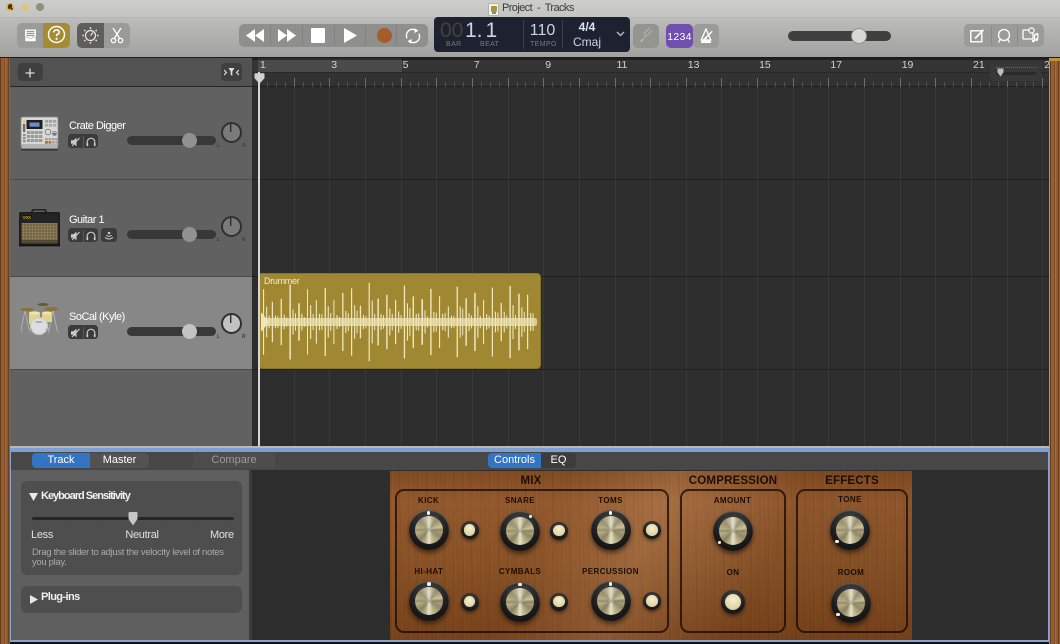 The height and width of the screenshot is (644, 1060). I want to click on svg-text: V0X, so click(27, 217).